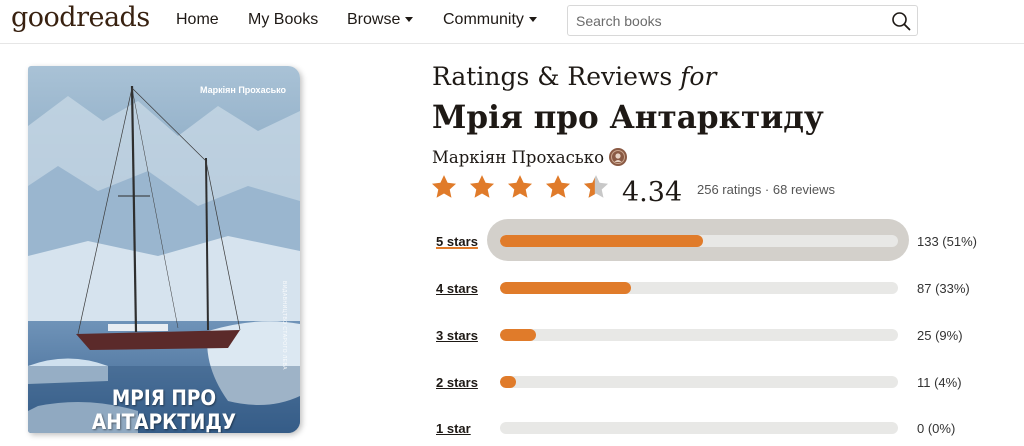 This screenshot has height=446, width=1024. Describe the element at coordinates (243, 90) in the screenshot. I see `cover-author: Маркіян Прохасько` at that location.